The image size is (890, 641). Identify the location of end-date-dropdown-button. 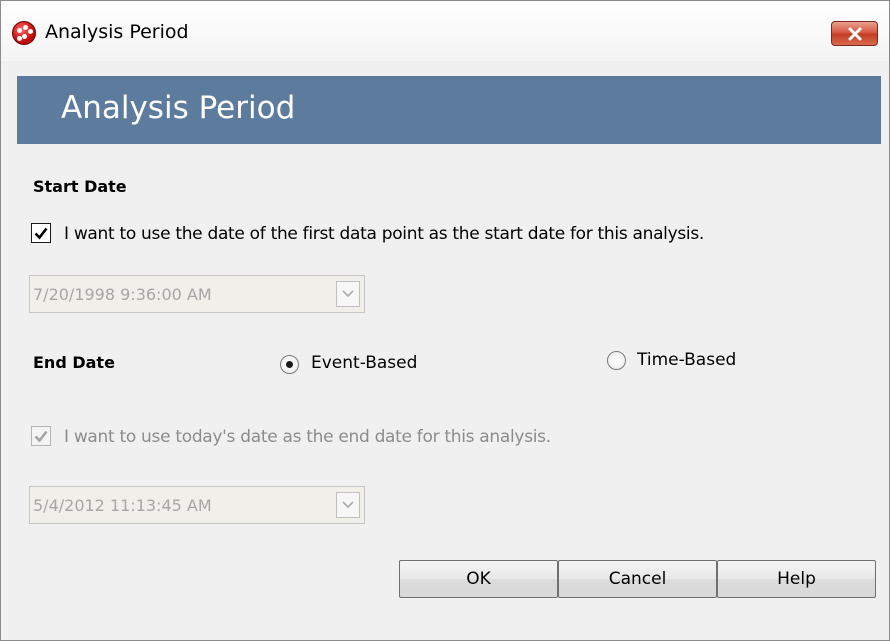
(348, 505).